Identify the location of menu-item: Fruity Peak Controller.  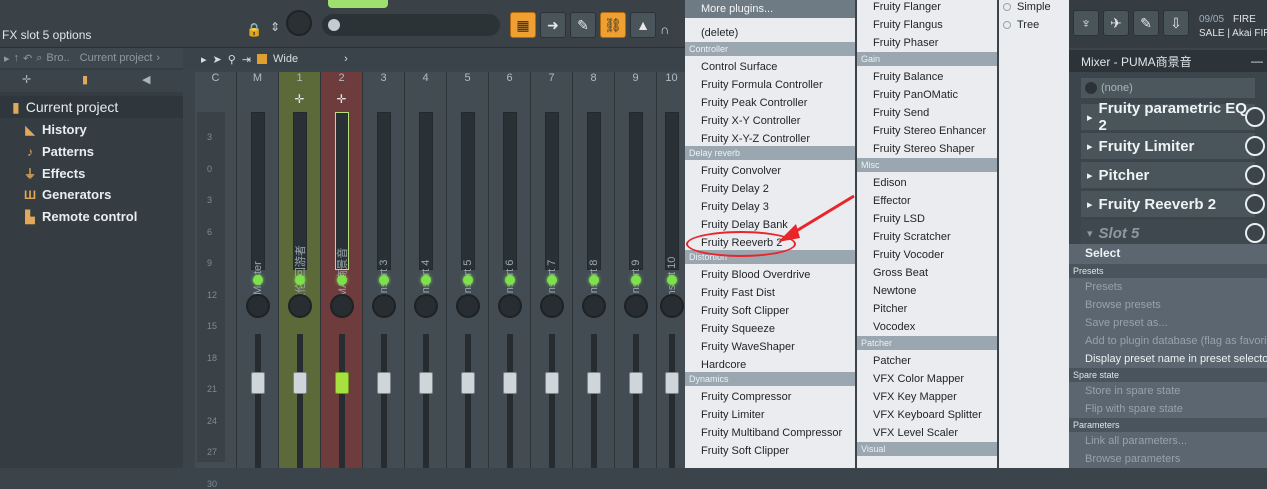
(770, 103).